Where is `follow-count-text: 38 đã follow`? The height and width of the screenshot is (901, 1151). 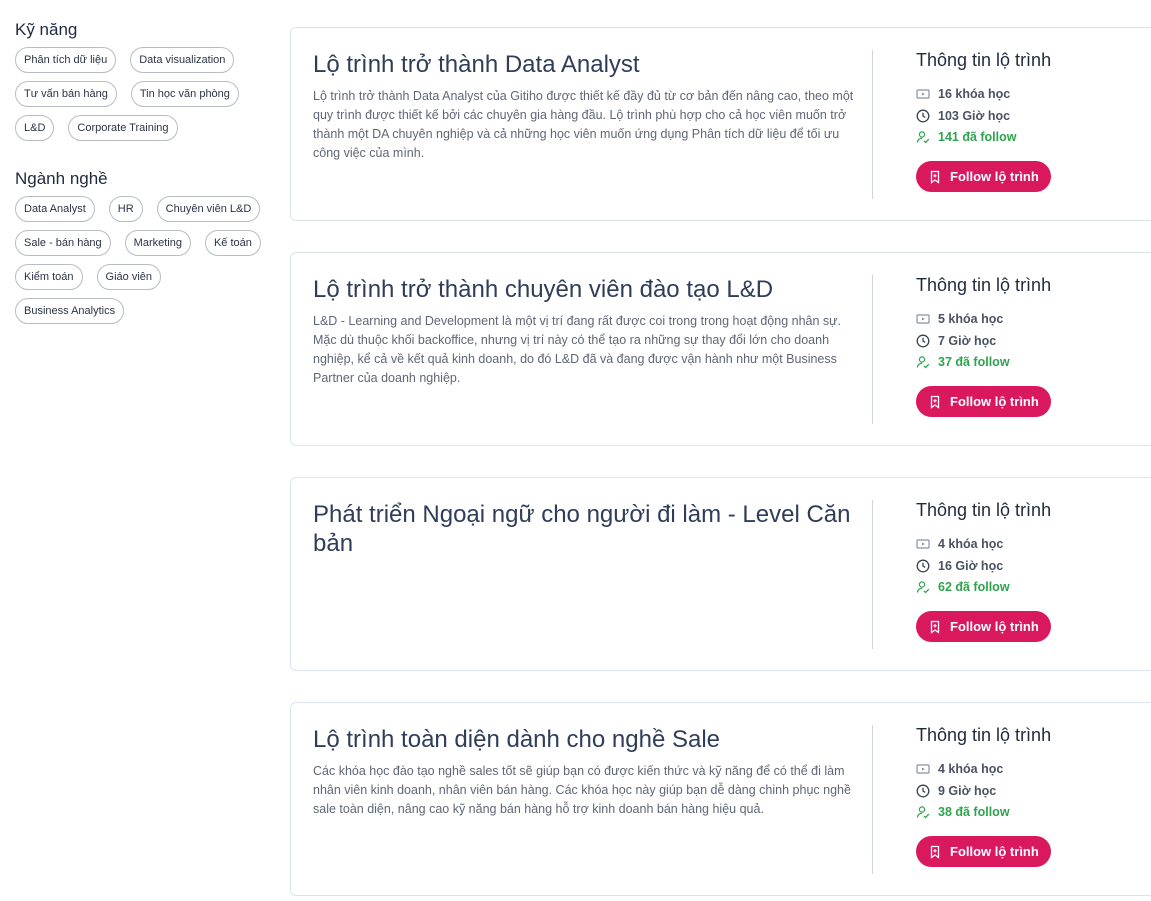 follow-count-text: 38 đã follow is located at coordinates (974, 812).